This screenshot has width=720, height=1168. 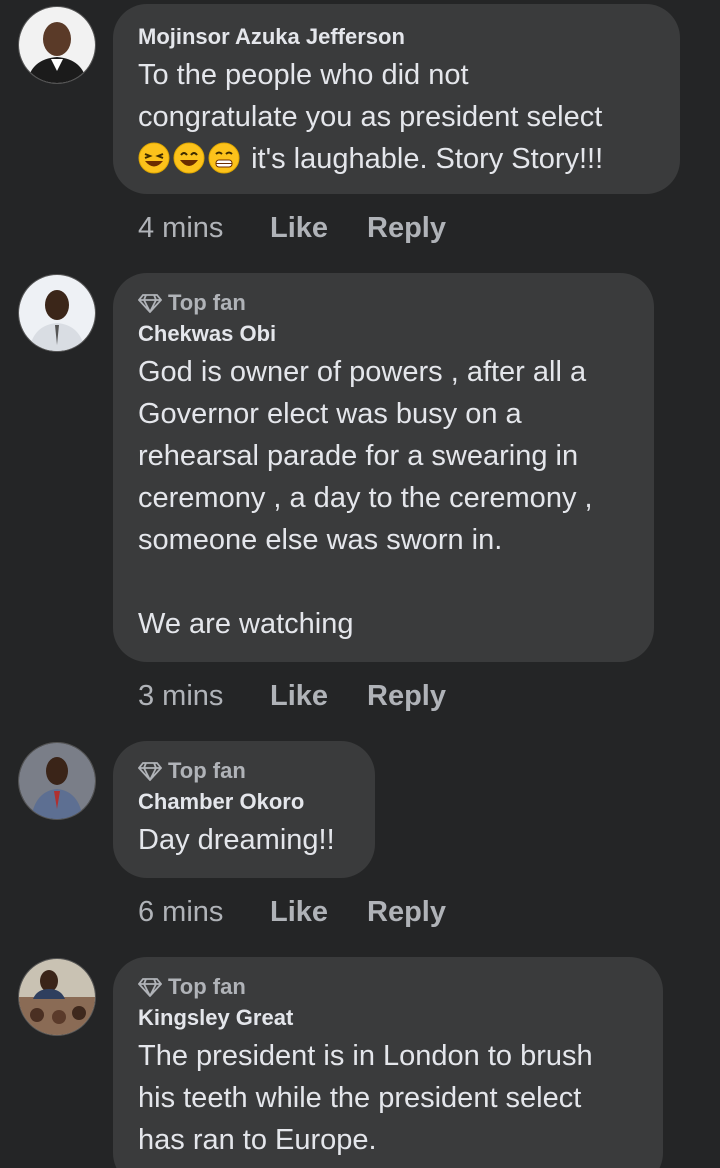 What do you see at coordinates (387, 1018) in the screenshot?
I see `comment-author: Kingsley Great` at bounding box center [387, 1018].